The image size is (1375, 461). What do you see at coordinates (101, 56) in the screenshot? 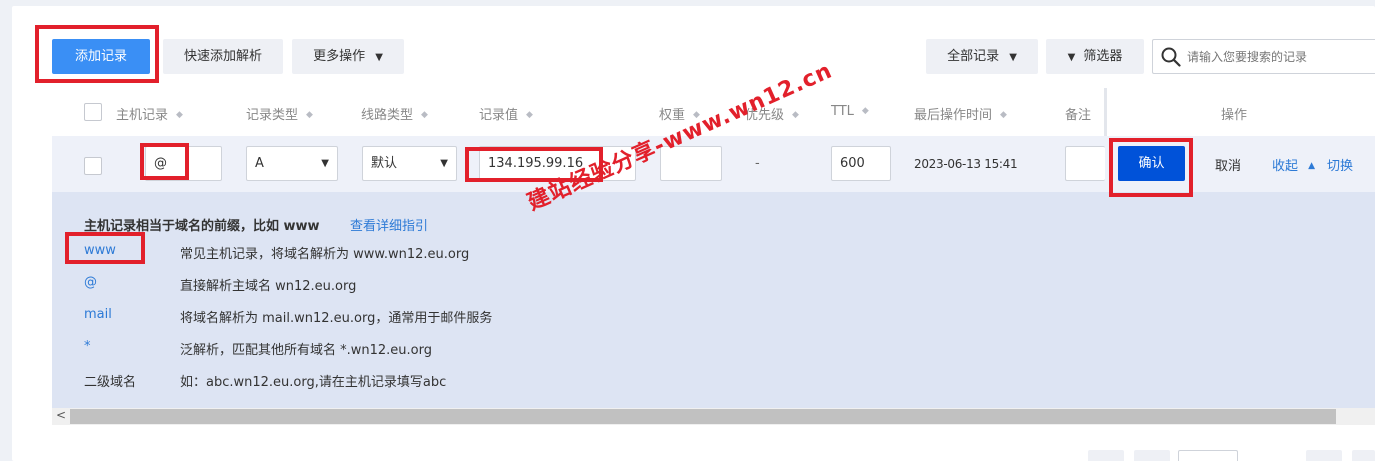
I see `add-record-button: 添加记录` at bounding box center [101, 56].